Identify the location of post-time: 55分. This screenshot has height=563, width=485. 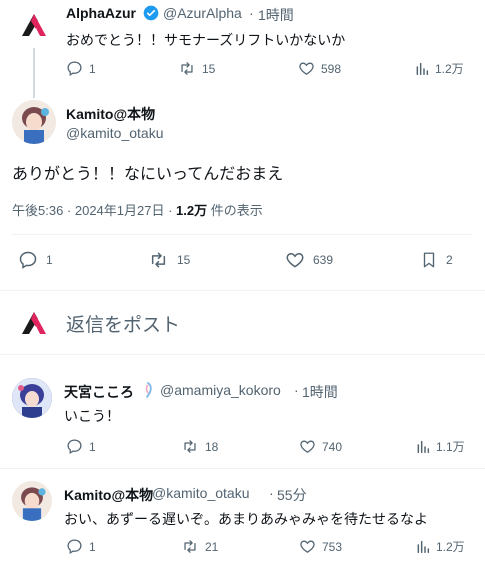
(292, 495).